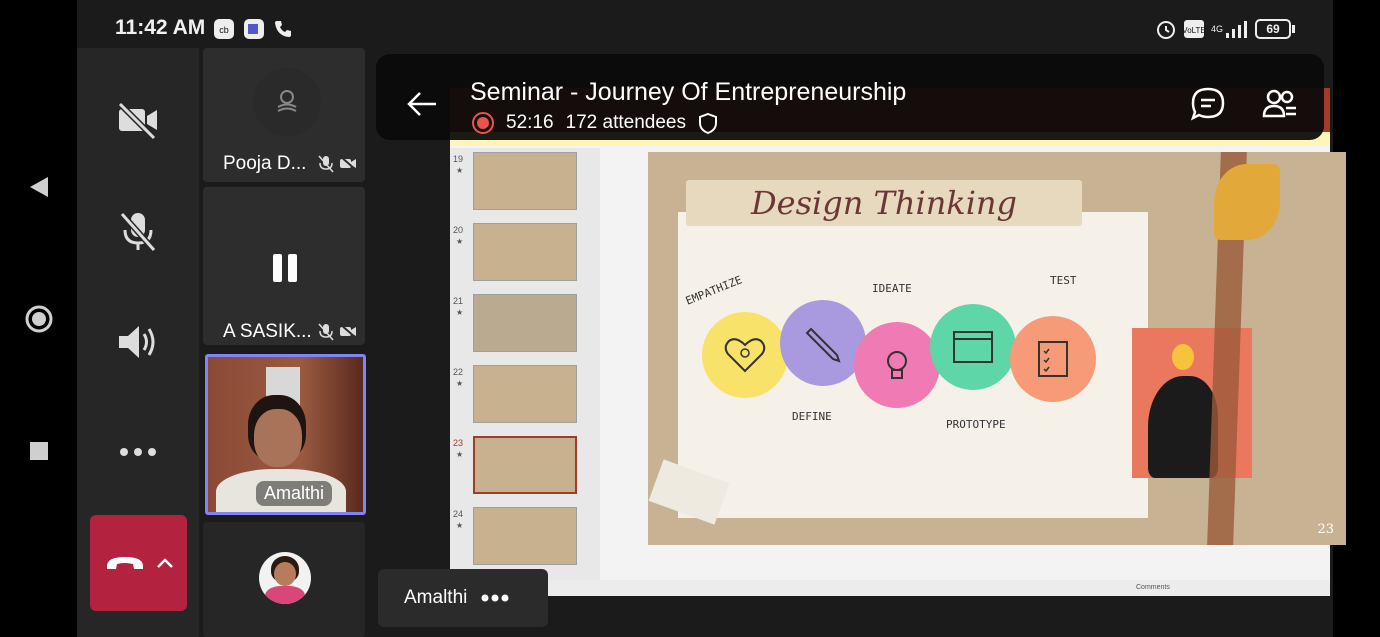  Describe the element at coordinates (812, 416) in the screenshot. I see `stage-label-define: DEFINE` at that location.